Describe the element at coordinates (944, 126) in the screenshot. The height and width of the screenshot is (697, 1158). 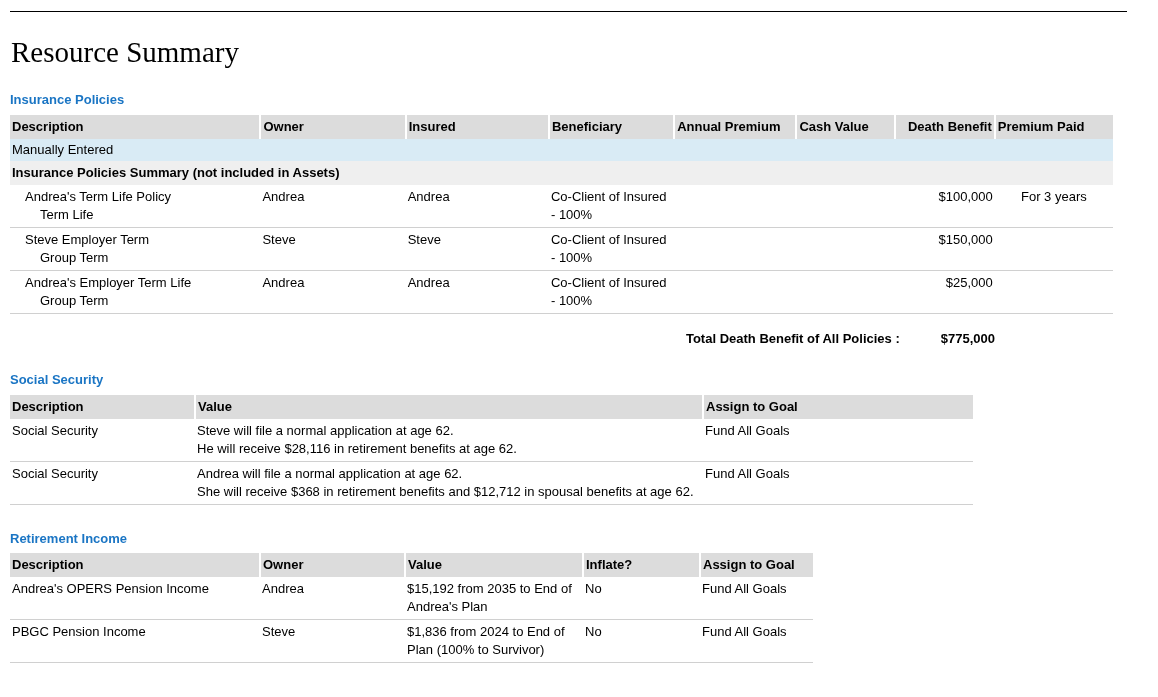
I see `column-header: Death Benefit` at that location.